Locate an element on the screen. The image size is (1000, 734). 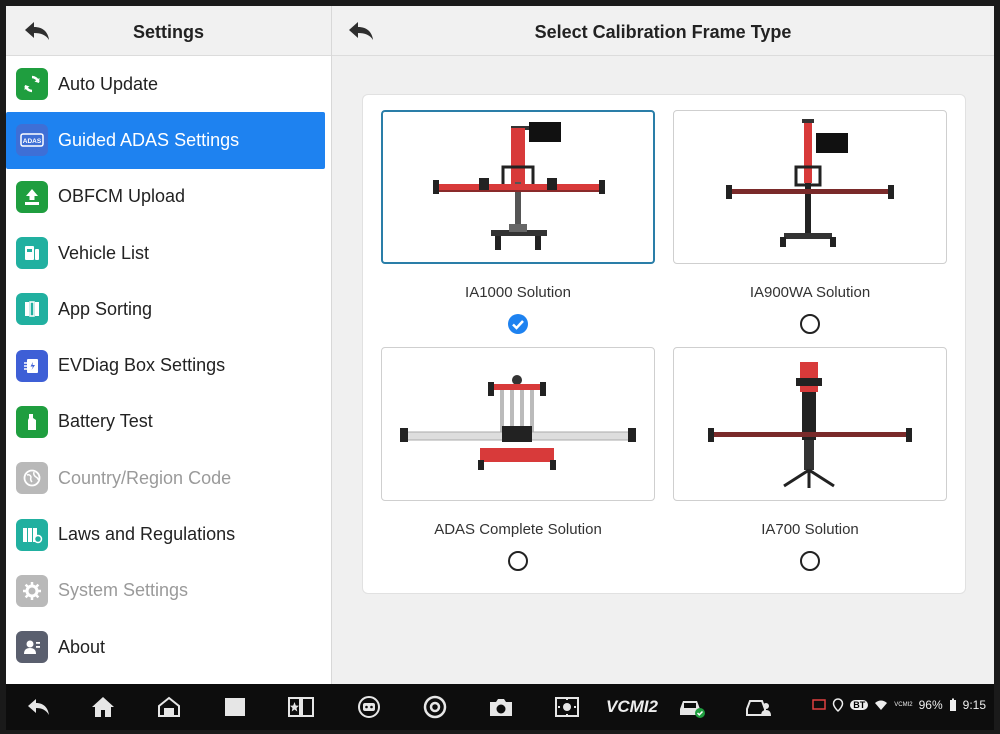
adas-icon: ADAS is located at coordinates (32, 140).